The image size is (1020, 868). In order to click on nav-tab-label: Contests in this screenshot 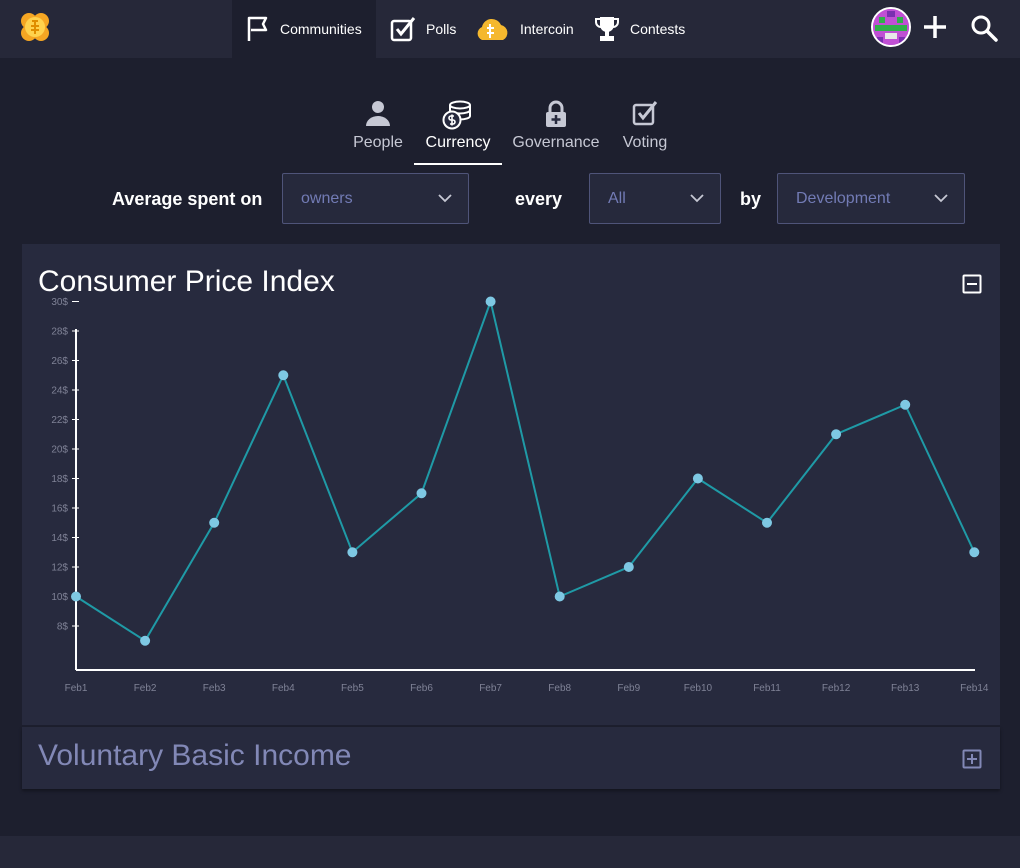, I will do `click(658, 29)`.